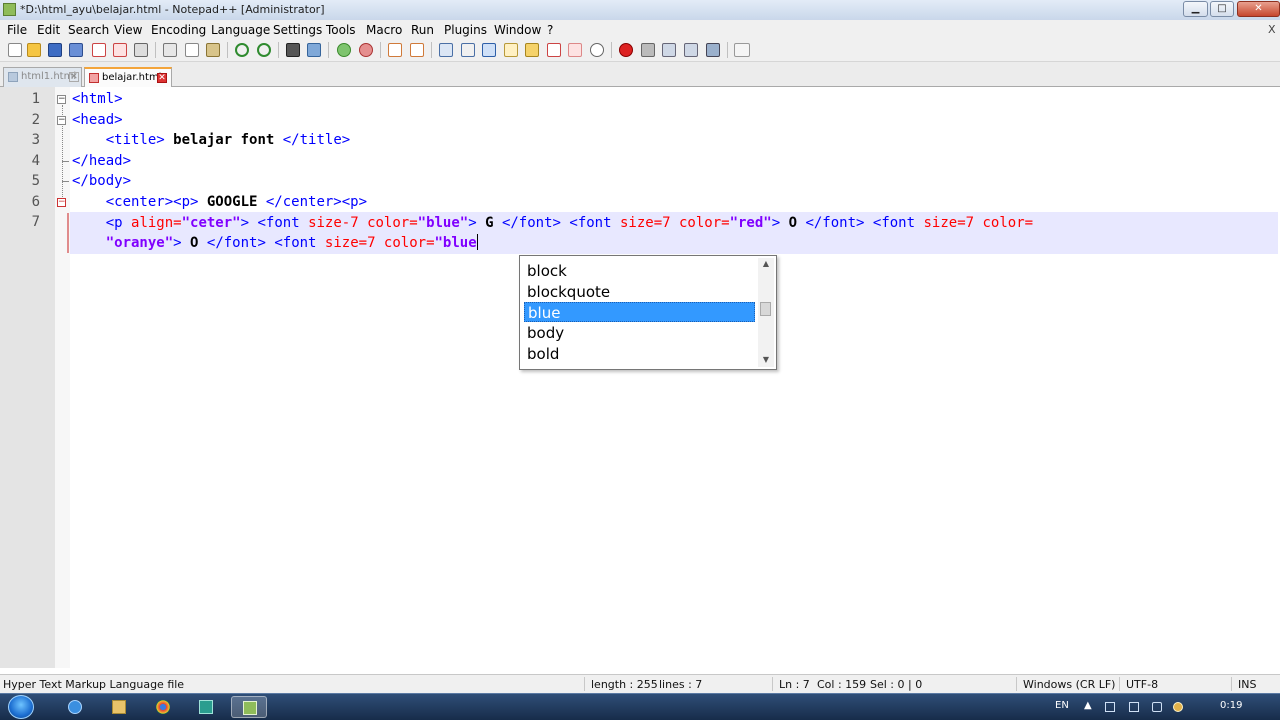 The height and width of the screenshot is (720, 1280). I want to click on close-document-x: X, so click(1272, 29).